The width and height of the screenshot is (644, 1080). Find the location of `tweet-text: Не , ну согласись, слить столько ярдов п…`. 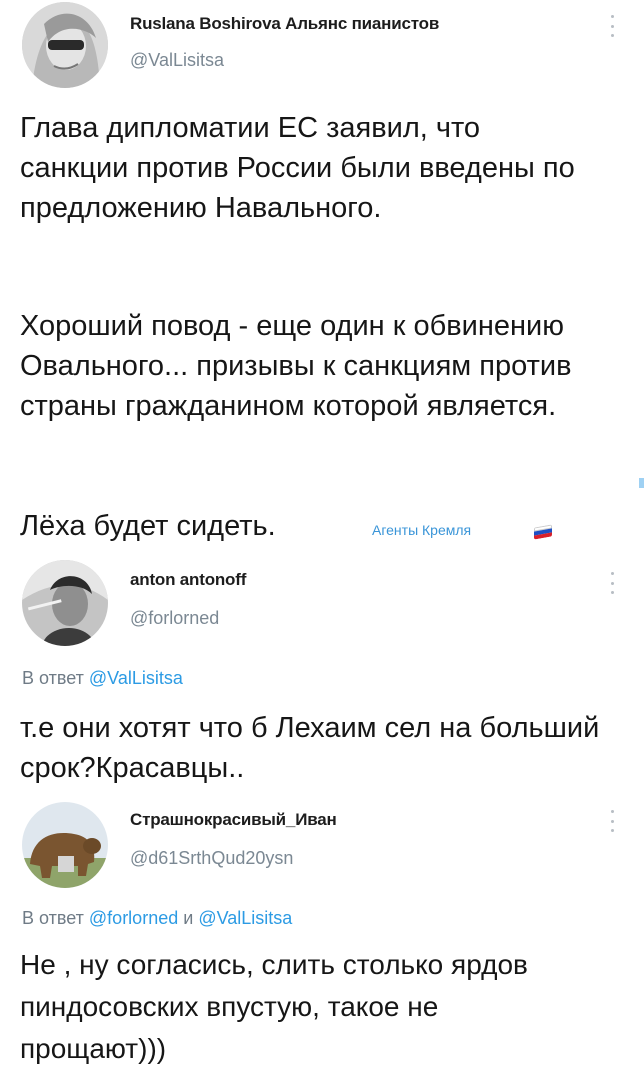

tweet-text: Не , ну согласись, слить столько ярдов п… is located at coordinates (274, 1006).